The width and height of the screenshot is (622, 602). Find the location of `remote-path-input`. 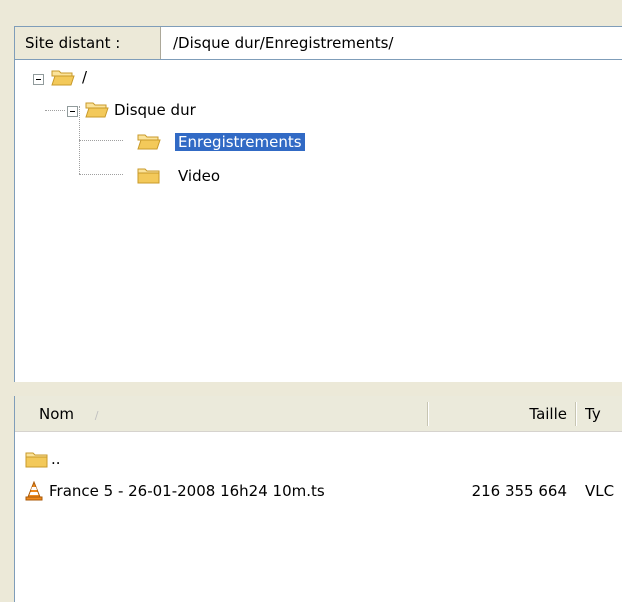

remote-path-input is located at coordinates (391, 43).